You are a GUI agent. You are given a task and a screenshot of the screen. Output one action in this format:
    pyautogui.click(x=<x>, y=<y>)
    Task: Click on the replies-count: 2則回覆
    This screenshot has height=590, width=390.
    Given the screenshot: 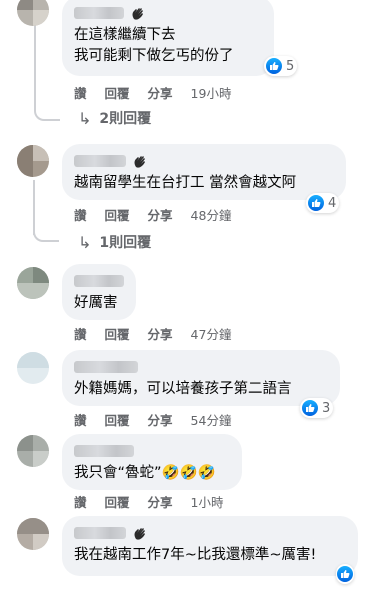 What is the action you would take?
    pyautogui.click(x=125, y=119)
    